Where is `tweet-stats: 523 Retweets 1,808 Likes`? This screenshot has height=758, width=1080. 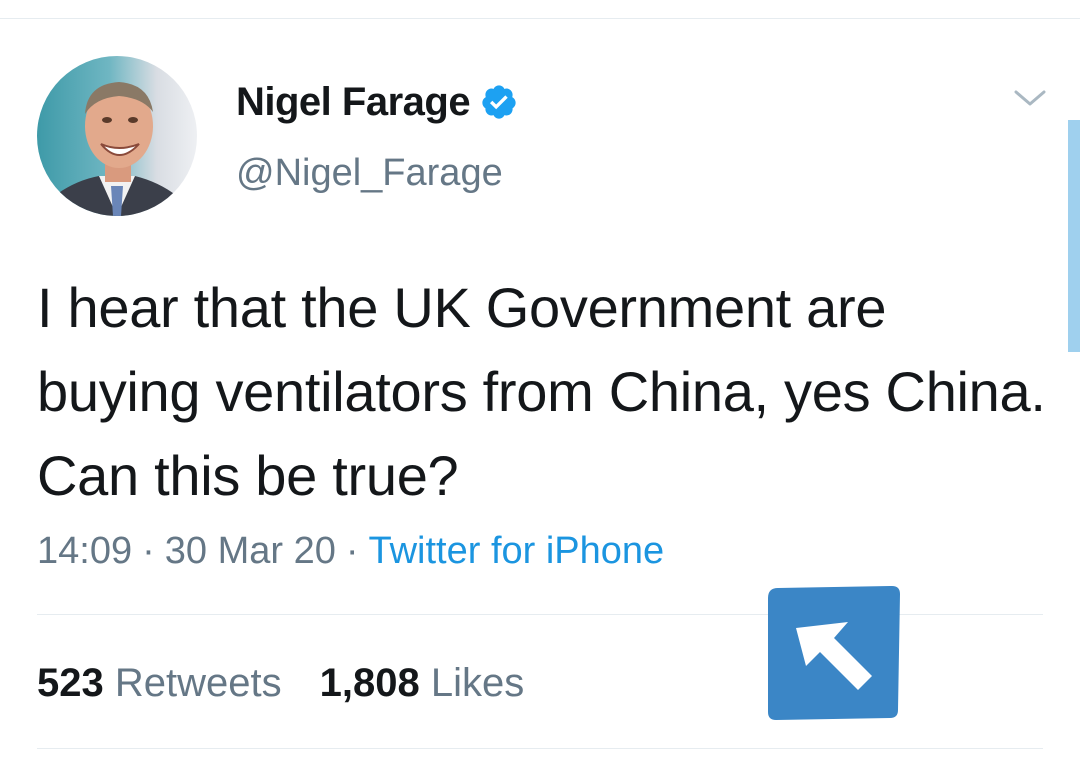
tweet-stats: 523 Retweets 1,808 Likes is located at coordinates (280, 683).